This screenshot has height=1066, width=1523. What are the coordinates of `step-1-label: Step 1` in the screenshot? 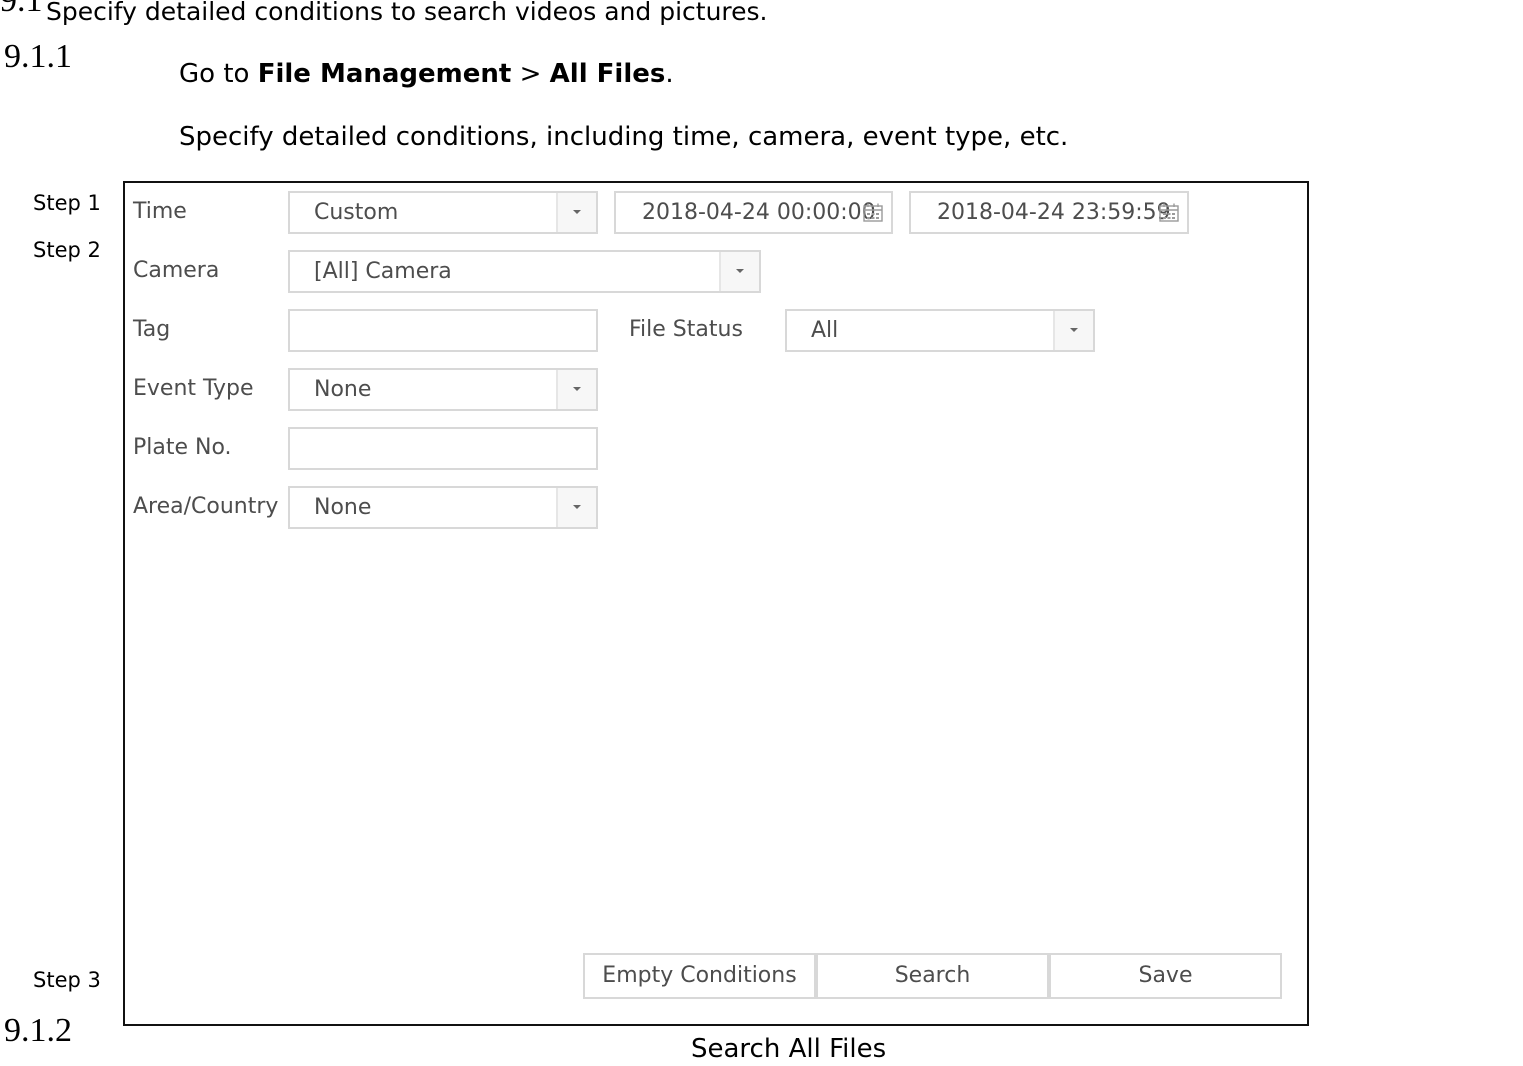 It's located at (67, 203).